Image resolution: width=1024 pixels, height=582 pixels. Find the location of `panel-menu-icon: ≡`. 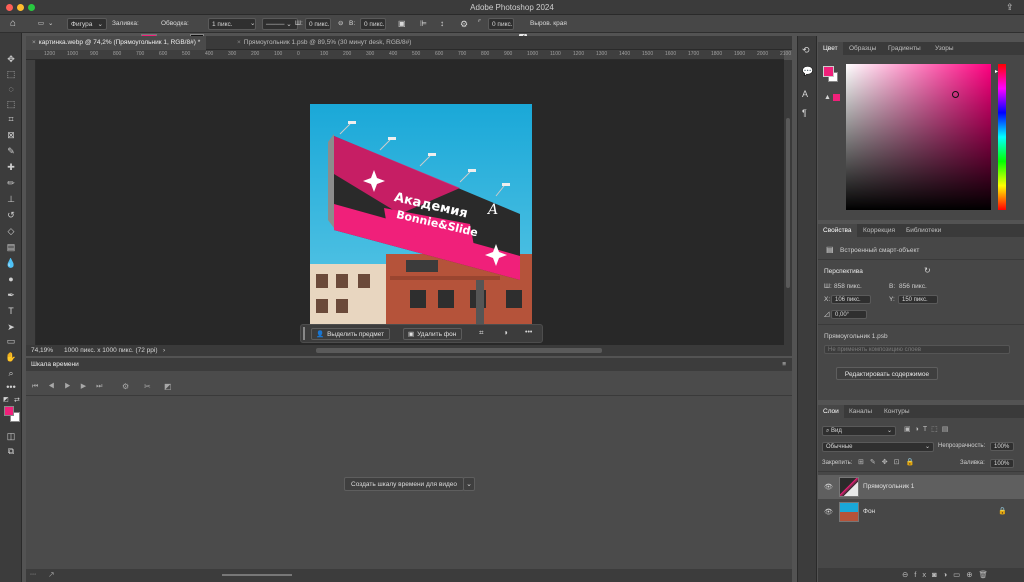

panel-menu-icon: ≡ is located at coordinates (784, 364).